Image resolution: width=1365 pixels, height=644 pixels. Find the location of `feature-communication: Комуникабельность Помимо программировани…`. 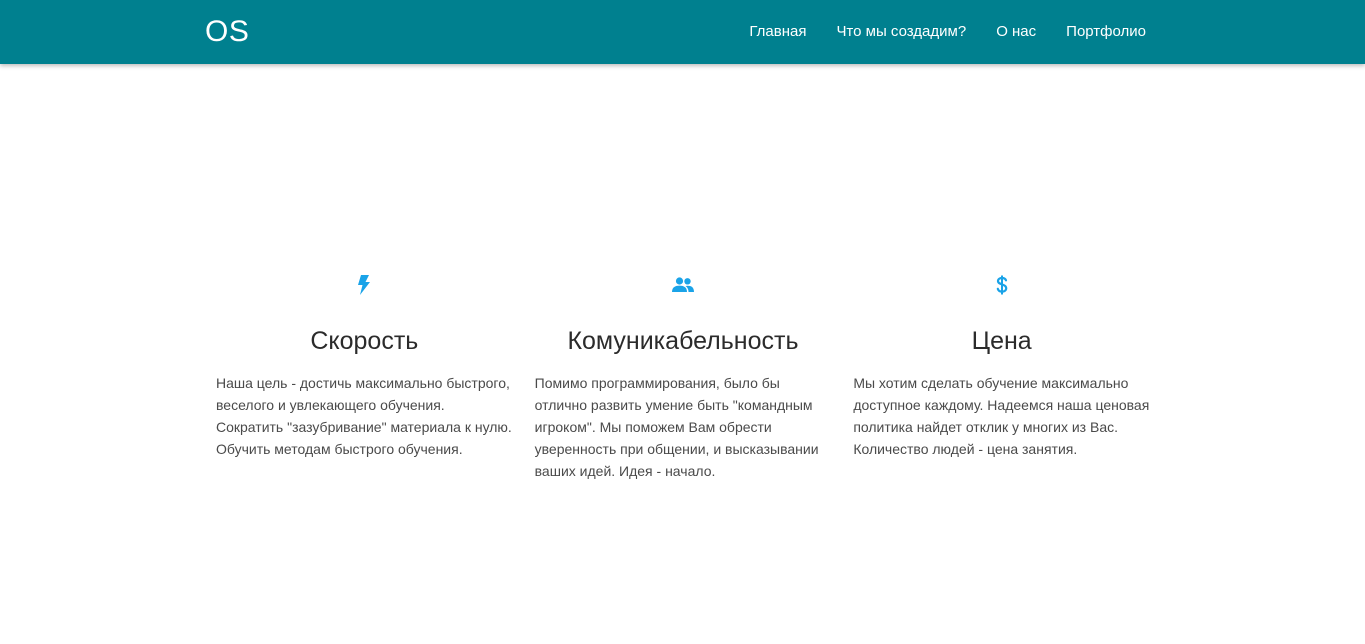

feature-communication: Комуникабельность Помимо программировани… is located at coordinates (683, 376).